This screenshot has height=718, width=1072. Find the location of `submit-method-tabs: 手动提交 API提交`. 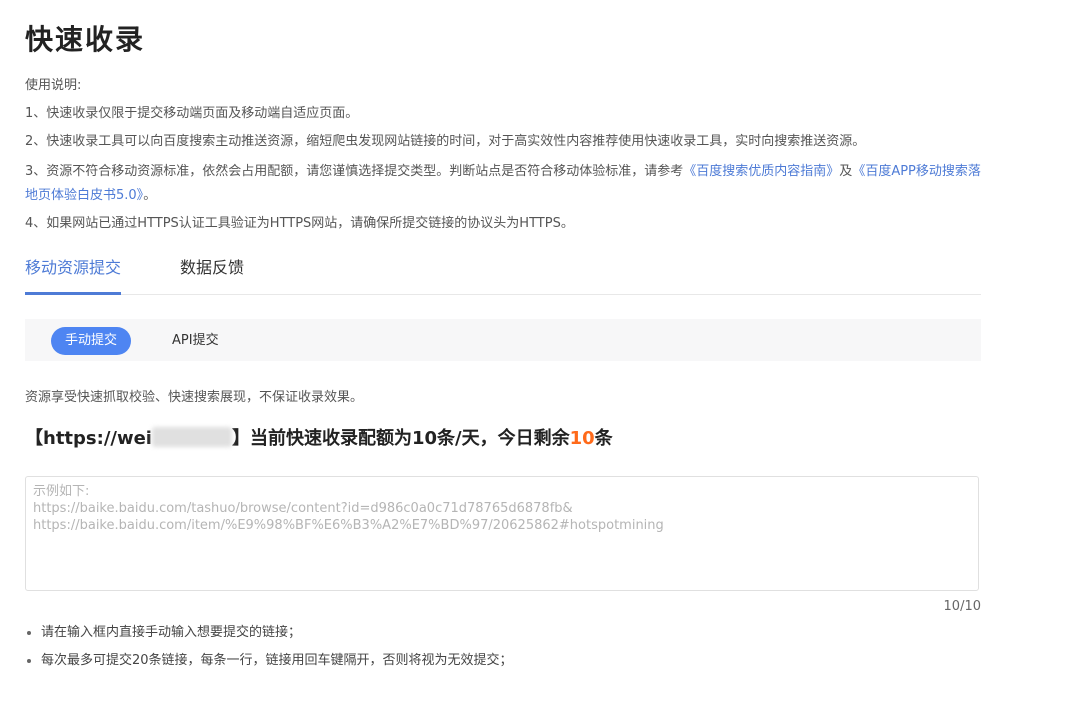

submit-method-tabs: 手动提交 API提交 is located at coordinates (503, 340).